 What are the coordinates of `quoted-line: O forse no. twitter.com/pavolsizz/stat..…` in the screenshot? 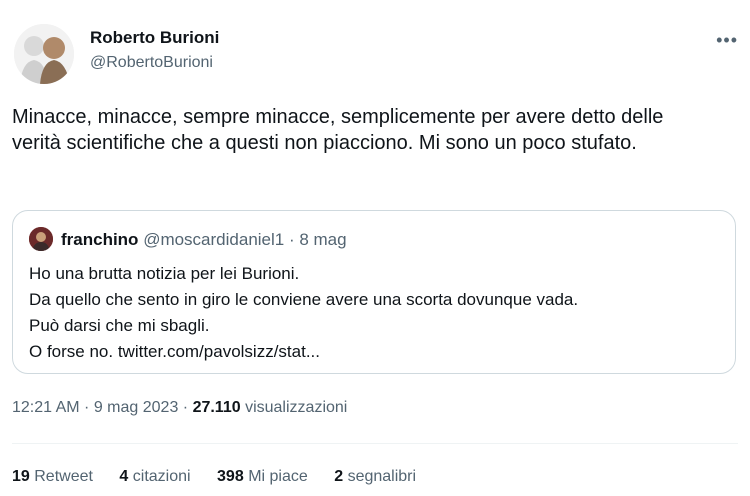 It's located at (174, 351).